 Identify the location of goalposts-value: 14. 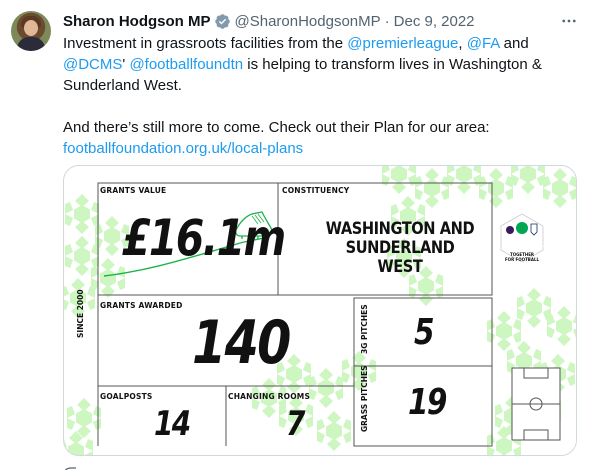
(172, 424).